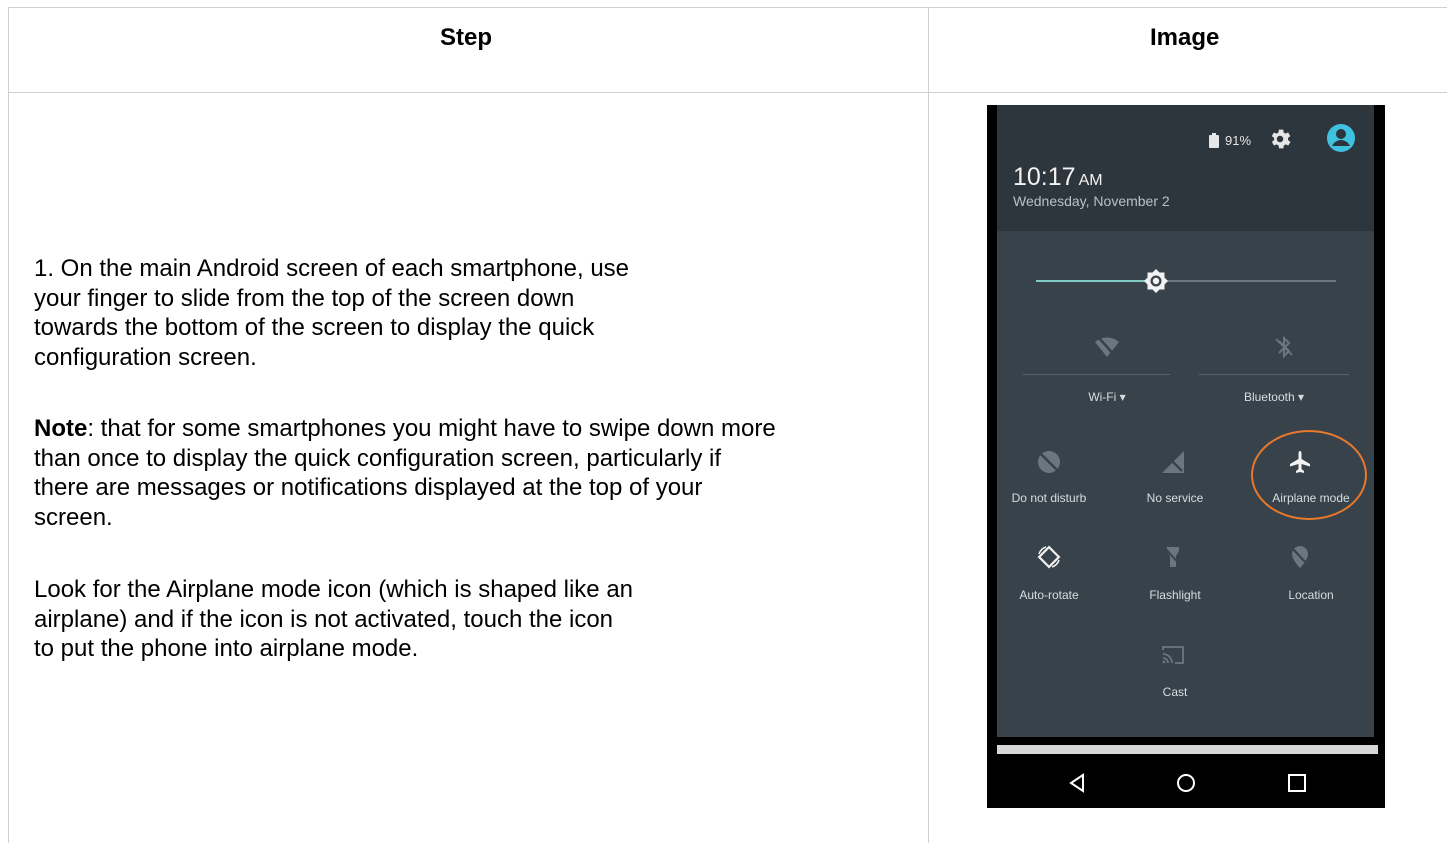 This screenshot has height=843, width=1447. What do you see at coordinates (1214, 140) in the screenshot?
I see `battery-icon` at bounding box center [1214, 140].